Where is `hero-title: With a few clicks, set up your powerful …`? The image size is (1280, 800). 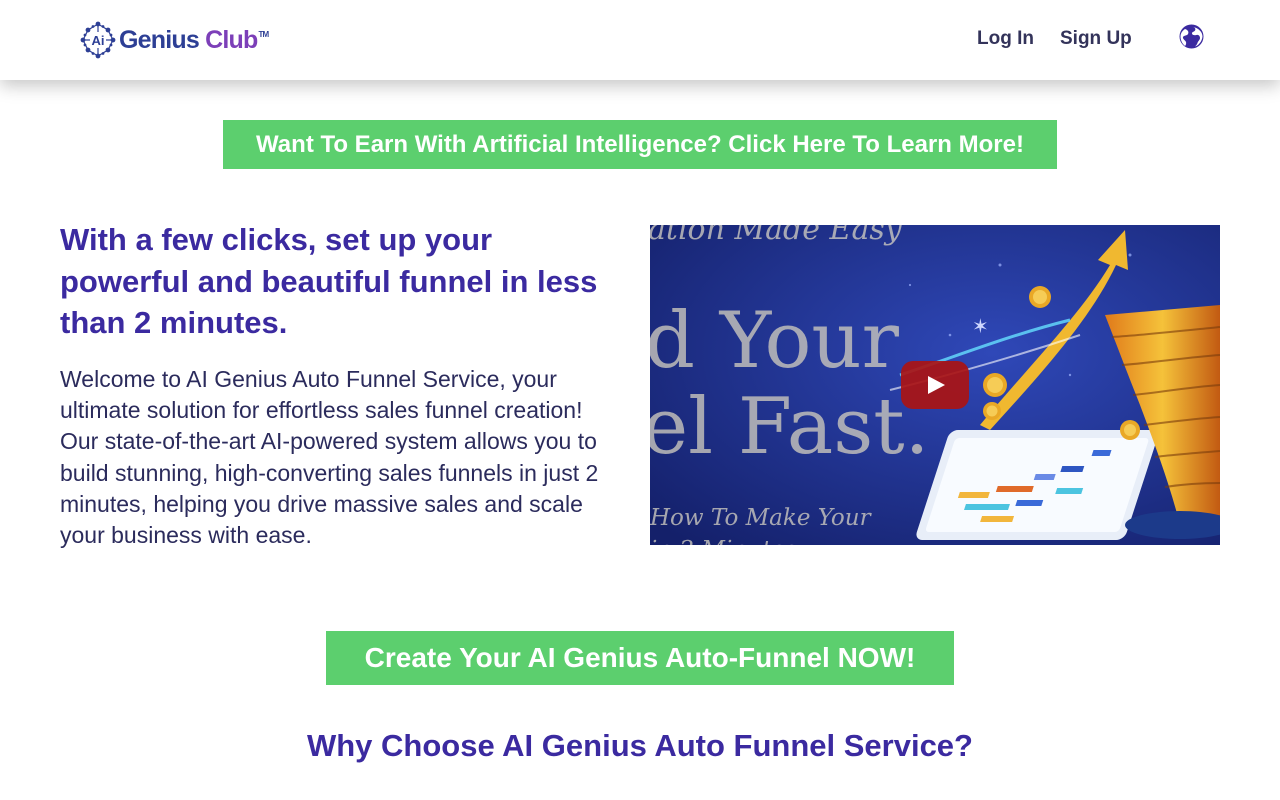 hero-title: With a few clicks, set up your powerful … is located at coordinates (329, 281).